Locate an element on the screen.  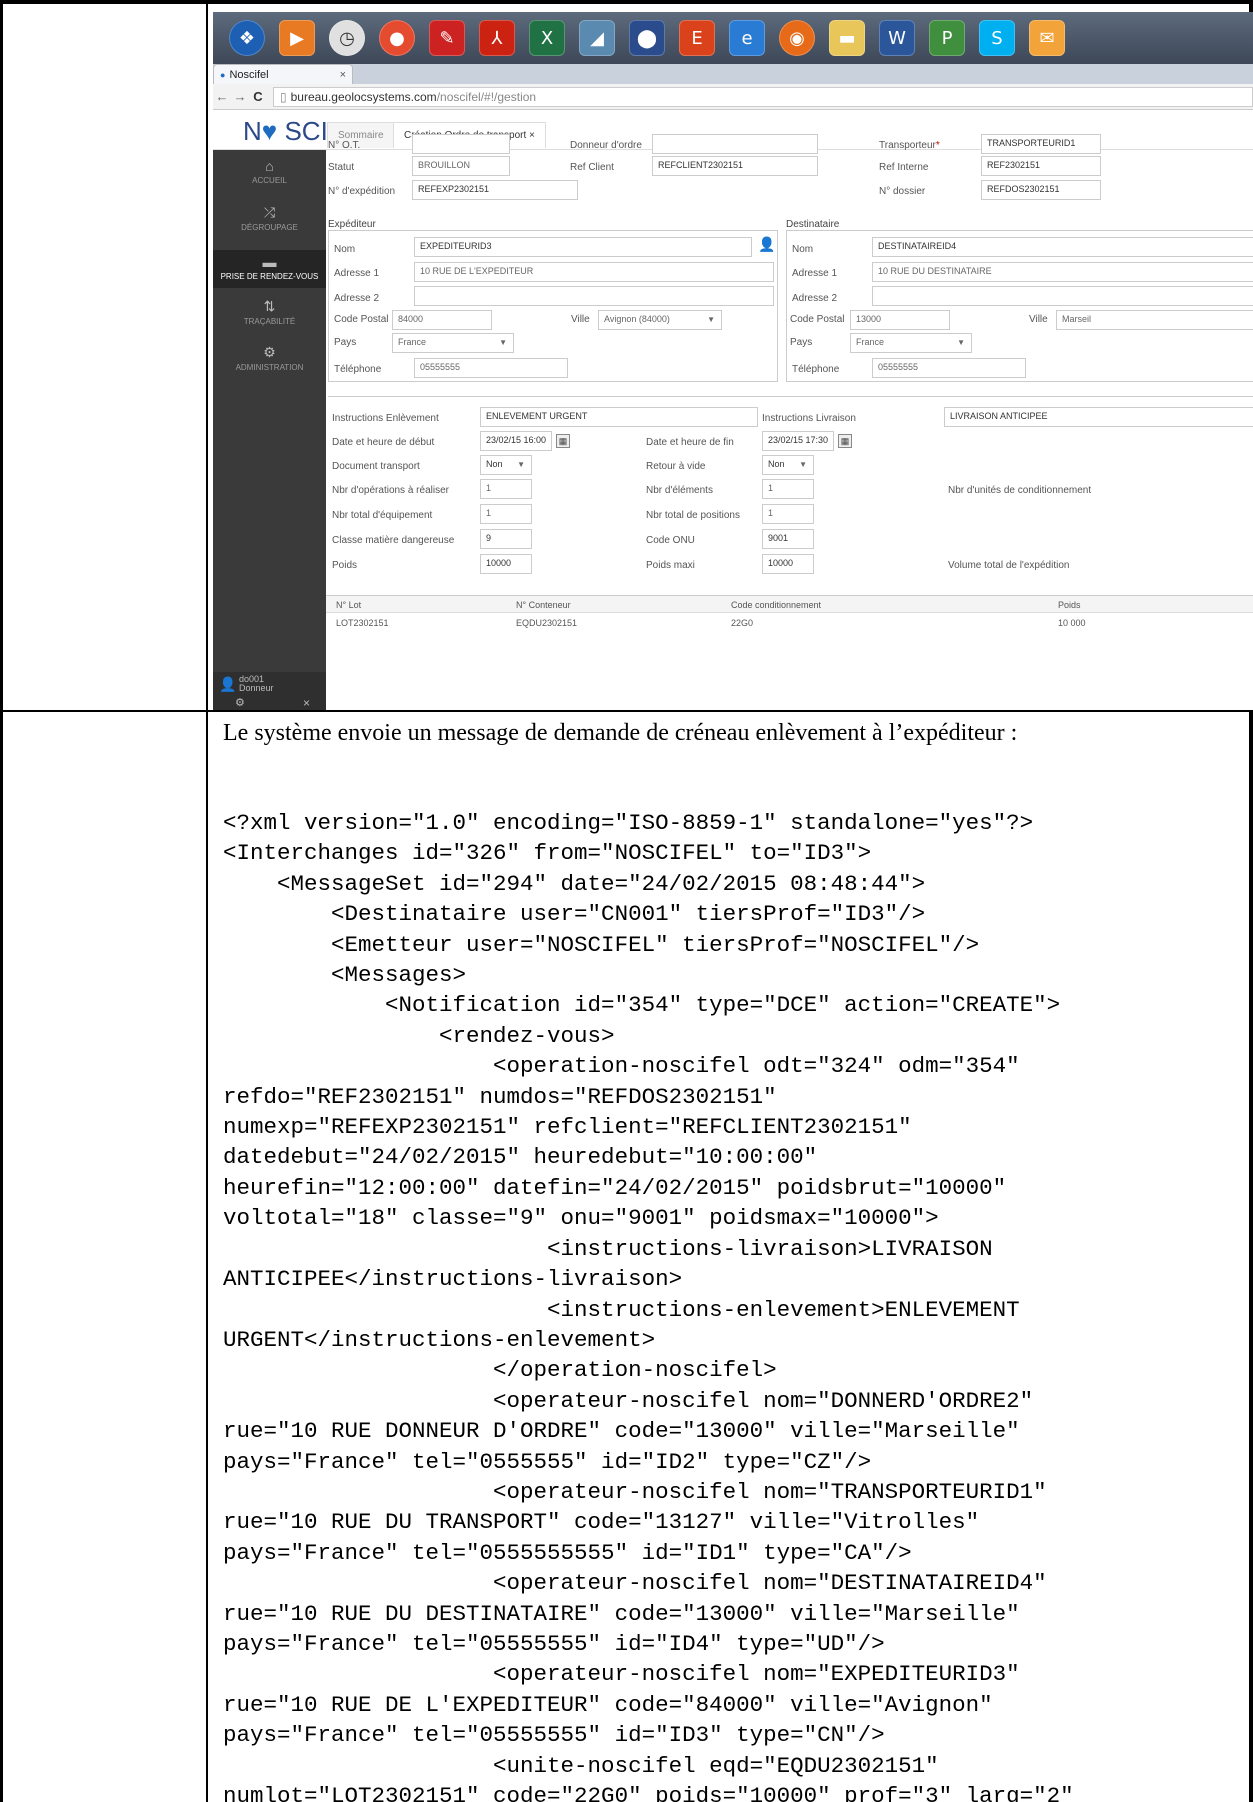
browser-tab-title: Noscifel is located at coordinates (249, 74).